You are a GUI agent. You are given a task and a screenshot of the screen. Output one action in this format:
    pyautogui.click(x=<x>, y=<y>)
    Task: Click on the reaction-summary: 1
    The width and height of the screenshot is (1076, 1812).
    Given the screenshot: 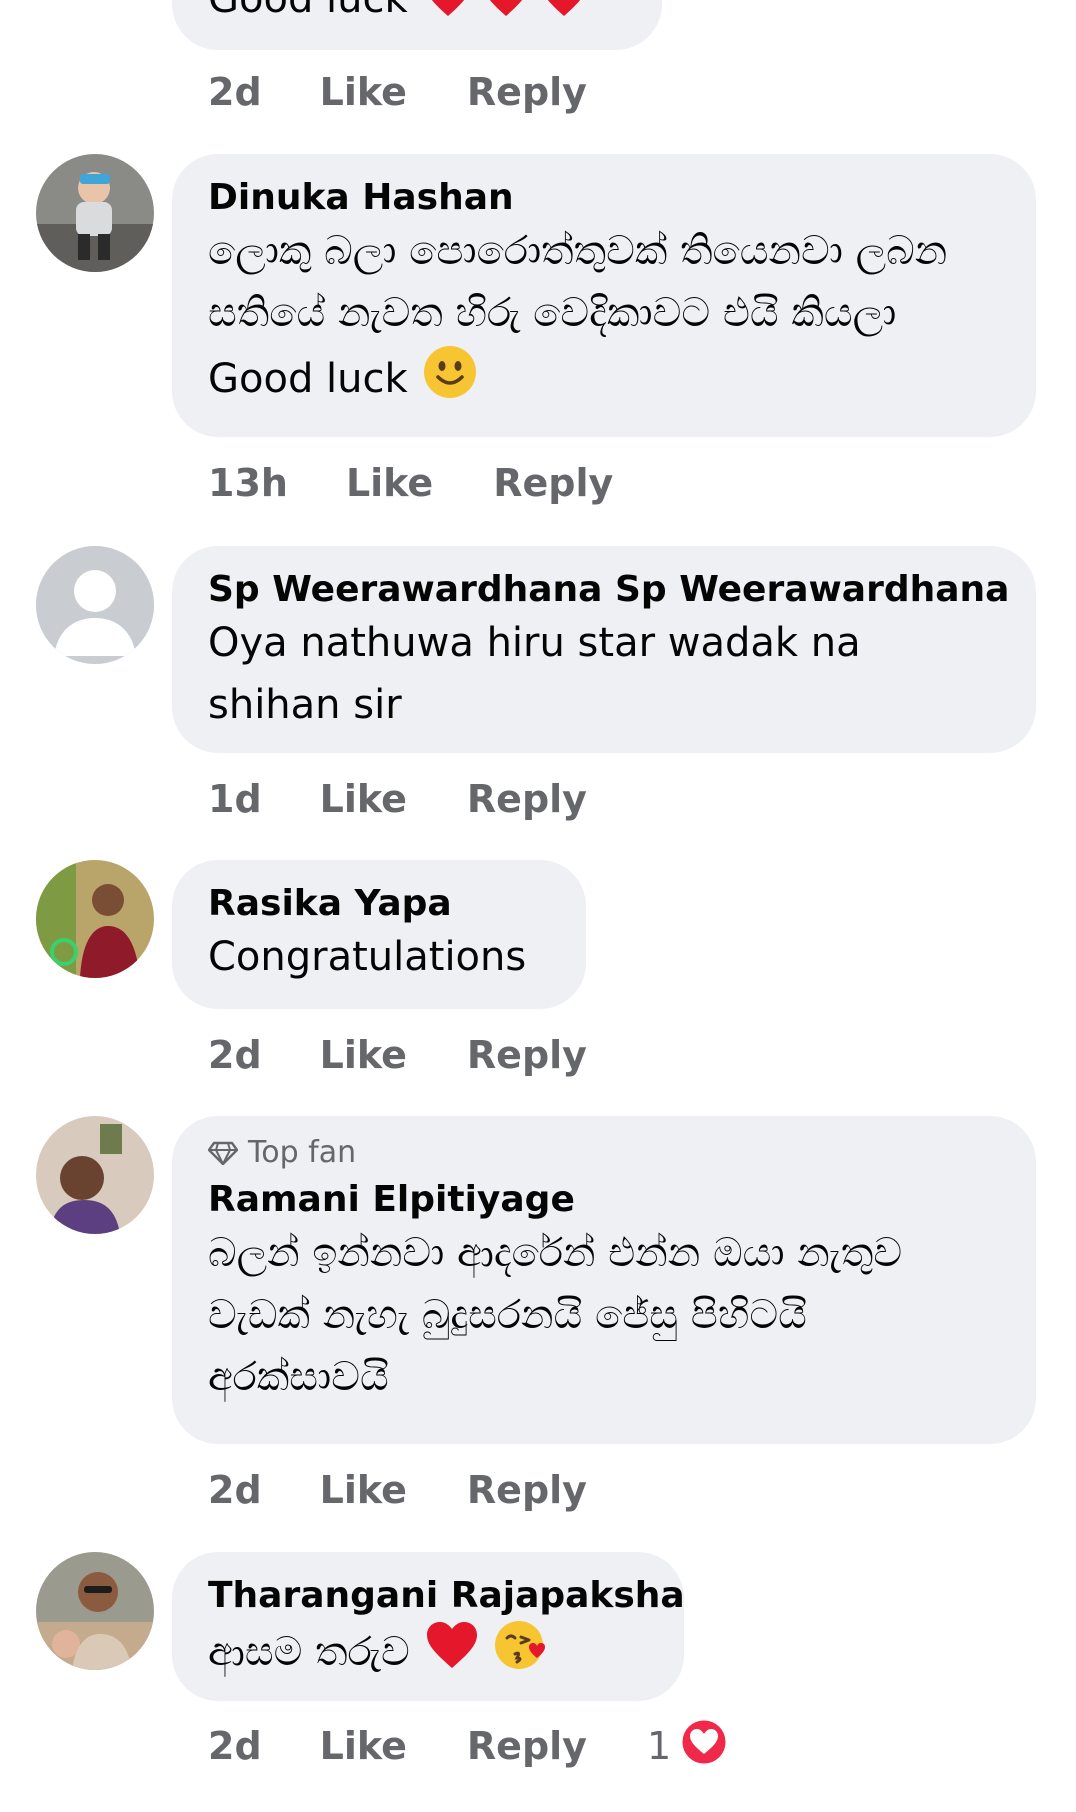 What is the action you would take?
    pyautogui.click(x=688, y=1746)
    